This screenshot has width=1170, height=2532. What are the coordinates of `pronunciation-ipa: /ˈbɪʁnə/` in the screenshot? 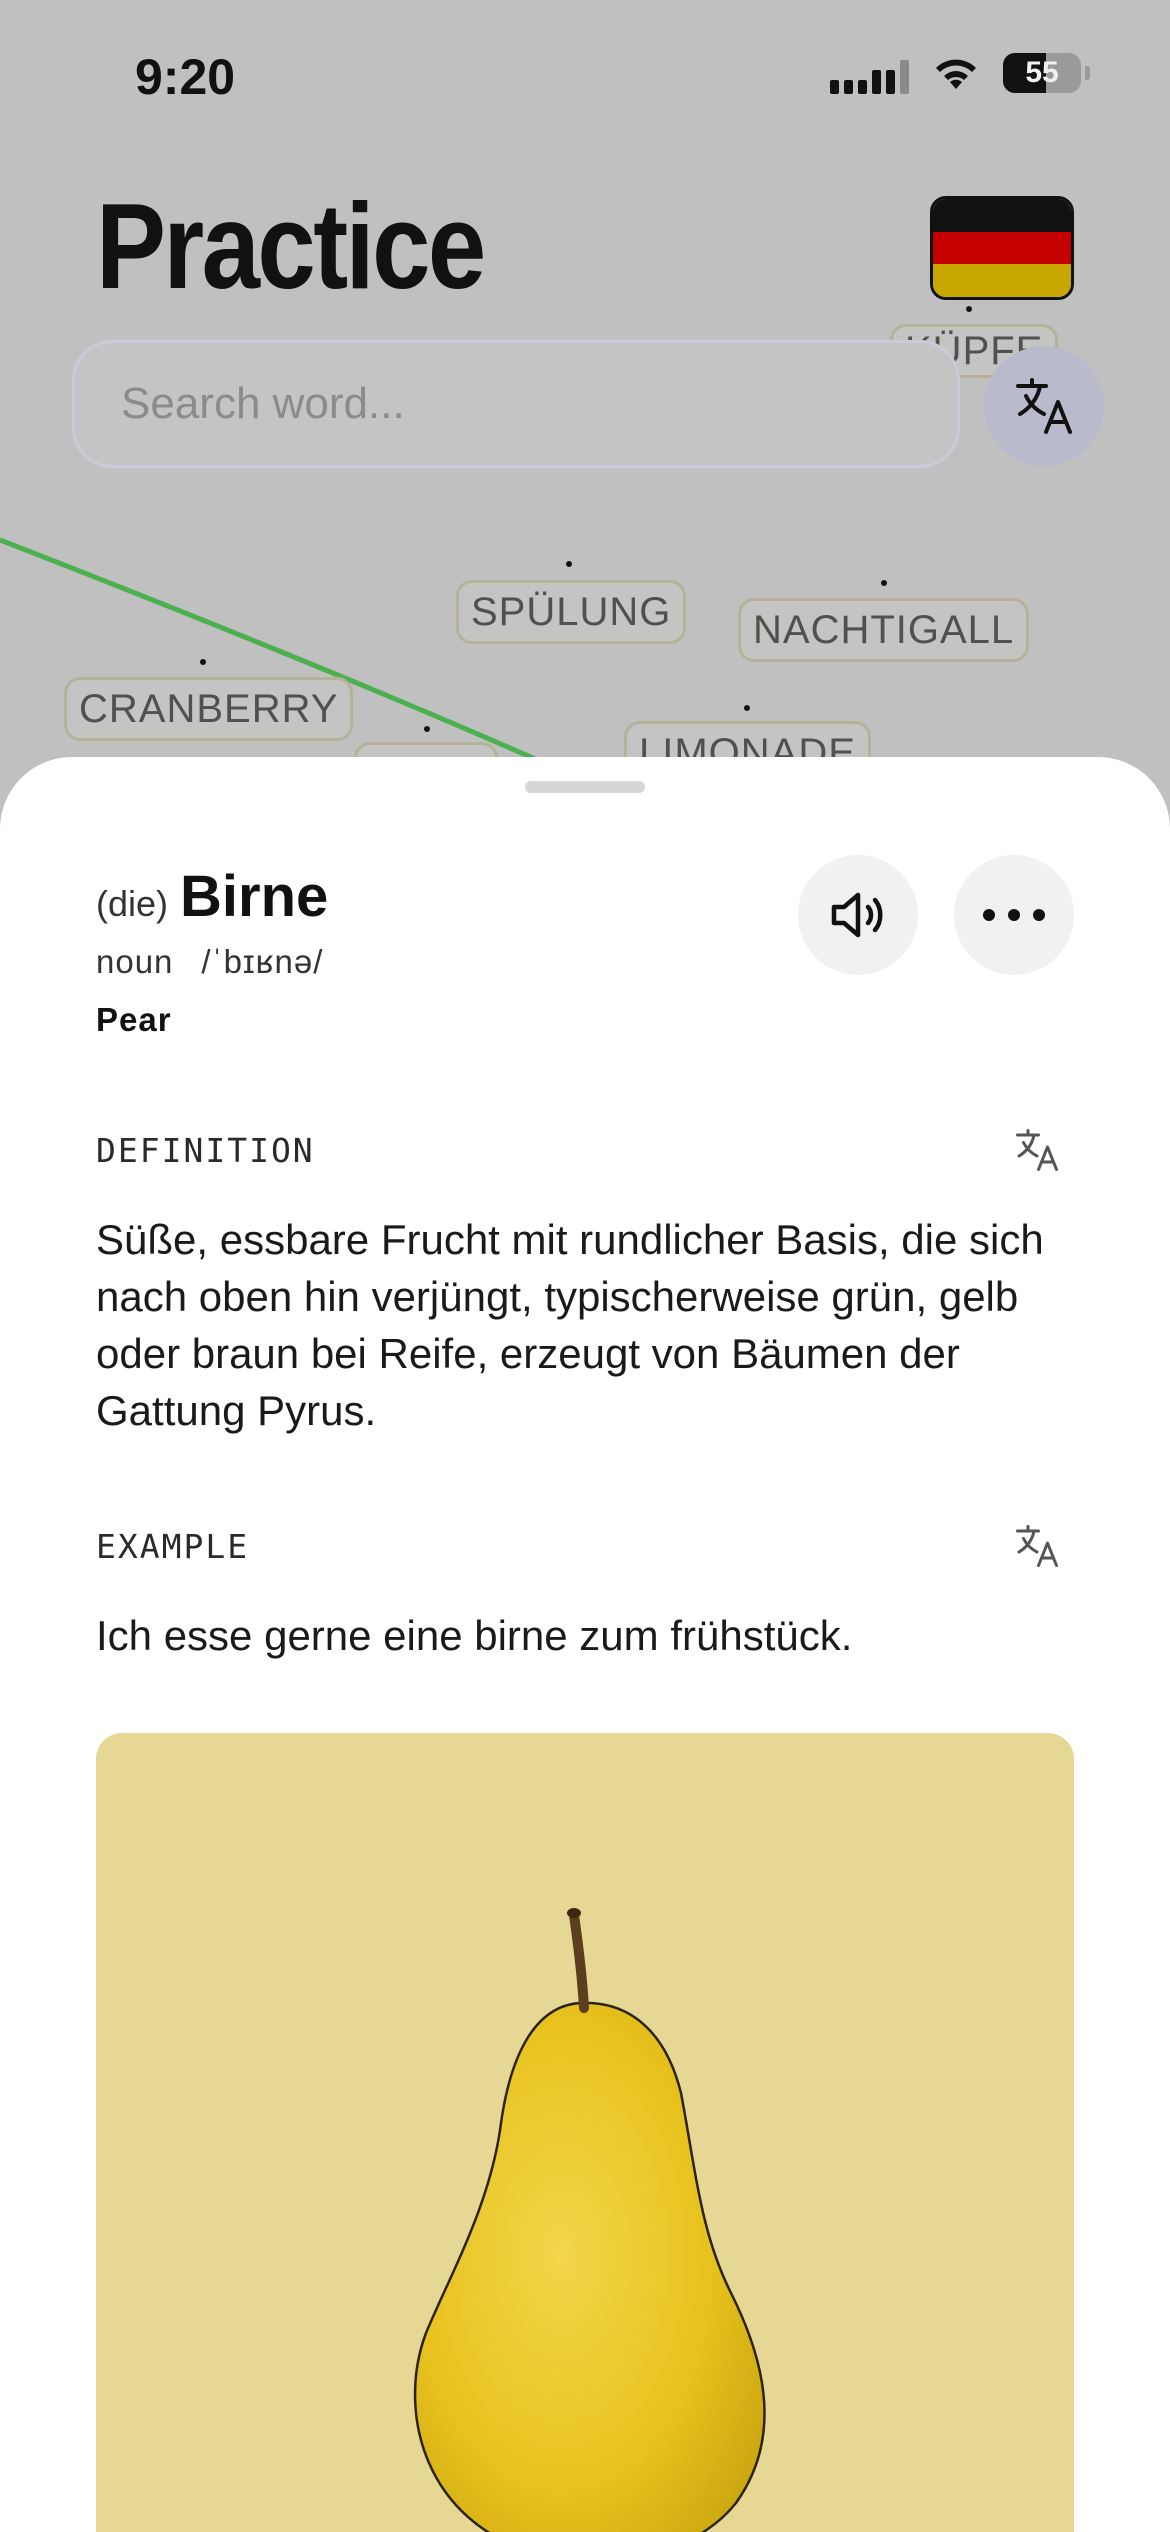 It's located at (262, 961).